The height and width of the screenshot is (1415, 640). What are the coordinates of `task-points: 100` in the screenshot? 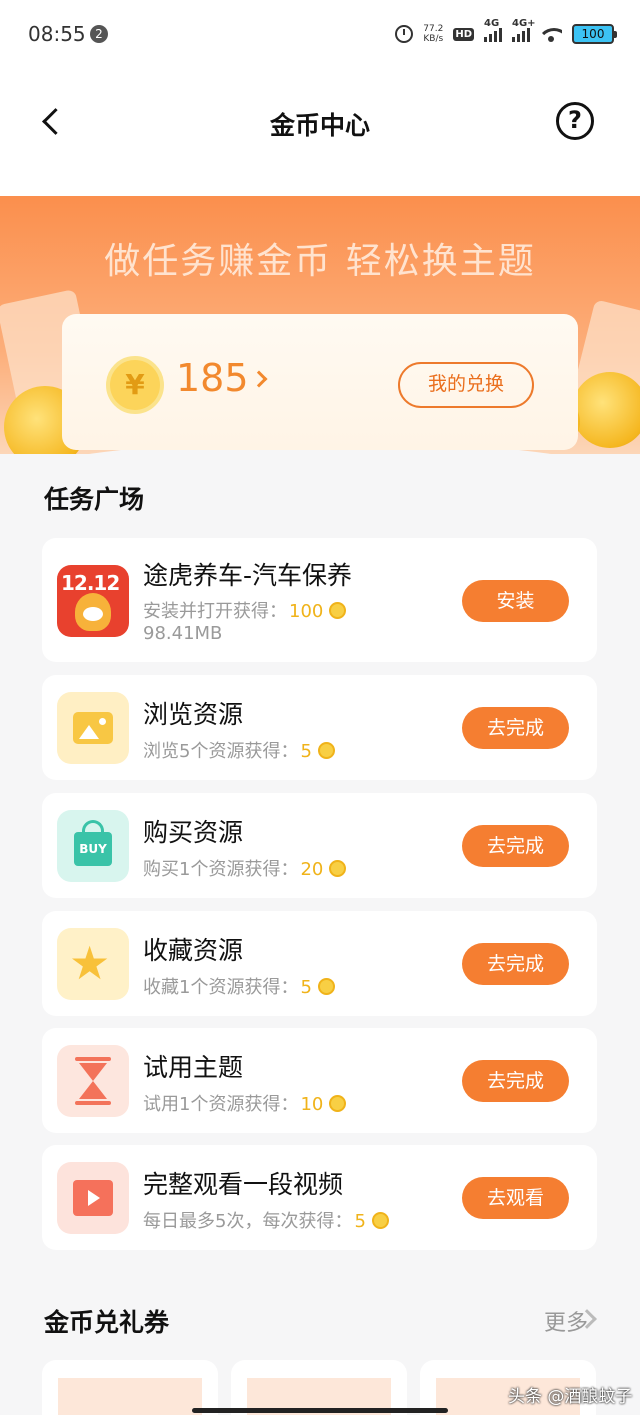 It's located at (306, 611).